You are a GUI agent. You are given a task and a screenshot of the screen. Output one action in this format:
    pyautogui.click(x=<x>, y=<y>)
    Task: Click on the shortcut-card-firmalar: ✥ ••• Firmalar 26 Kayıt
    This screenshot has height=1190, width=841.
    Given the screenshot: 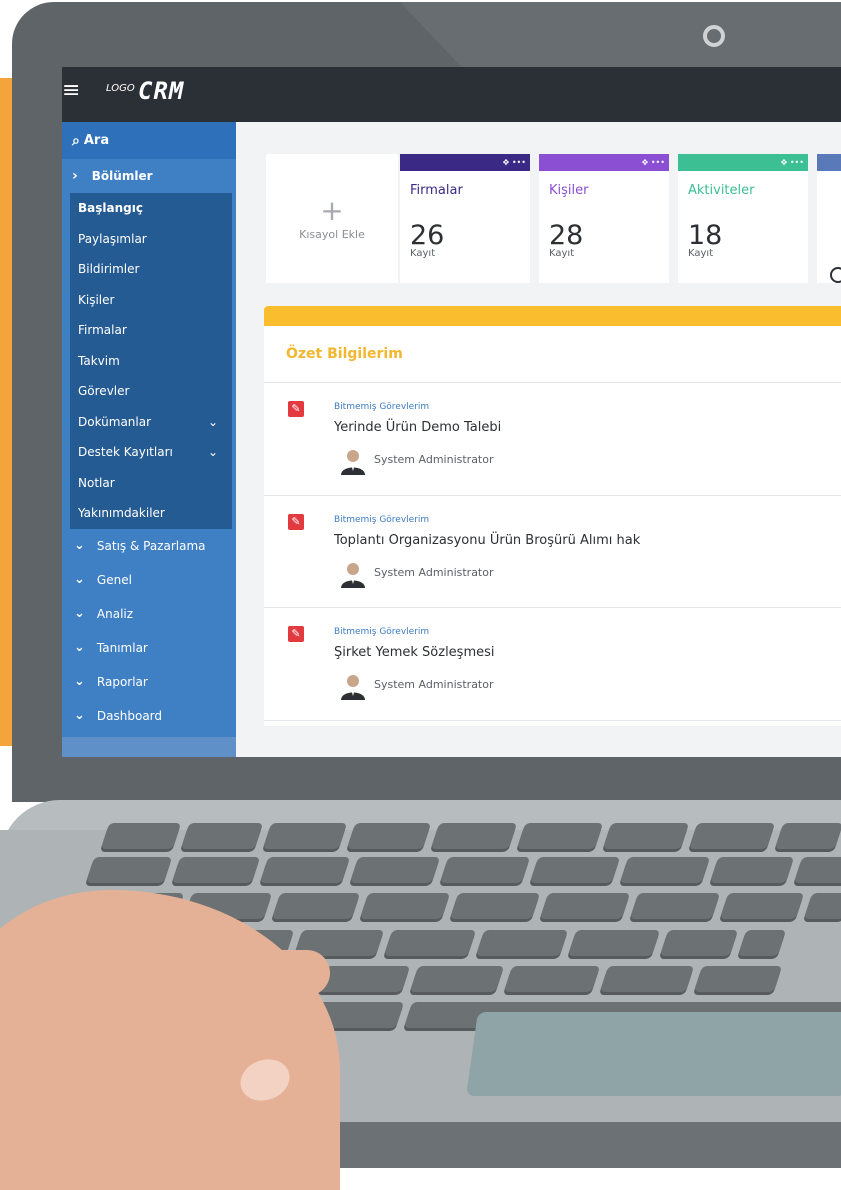 What is the action you would take?
    pyautogui.click(x=465, y=218)
    